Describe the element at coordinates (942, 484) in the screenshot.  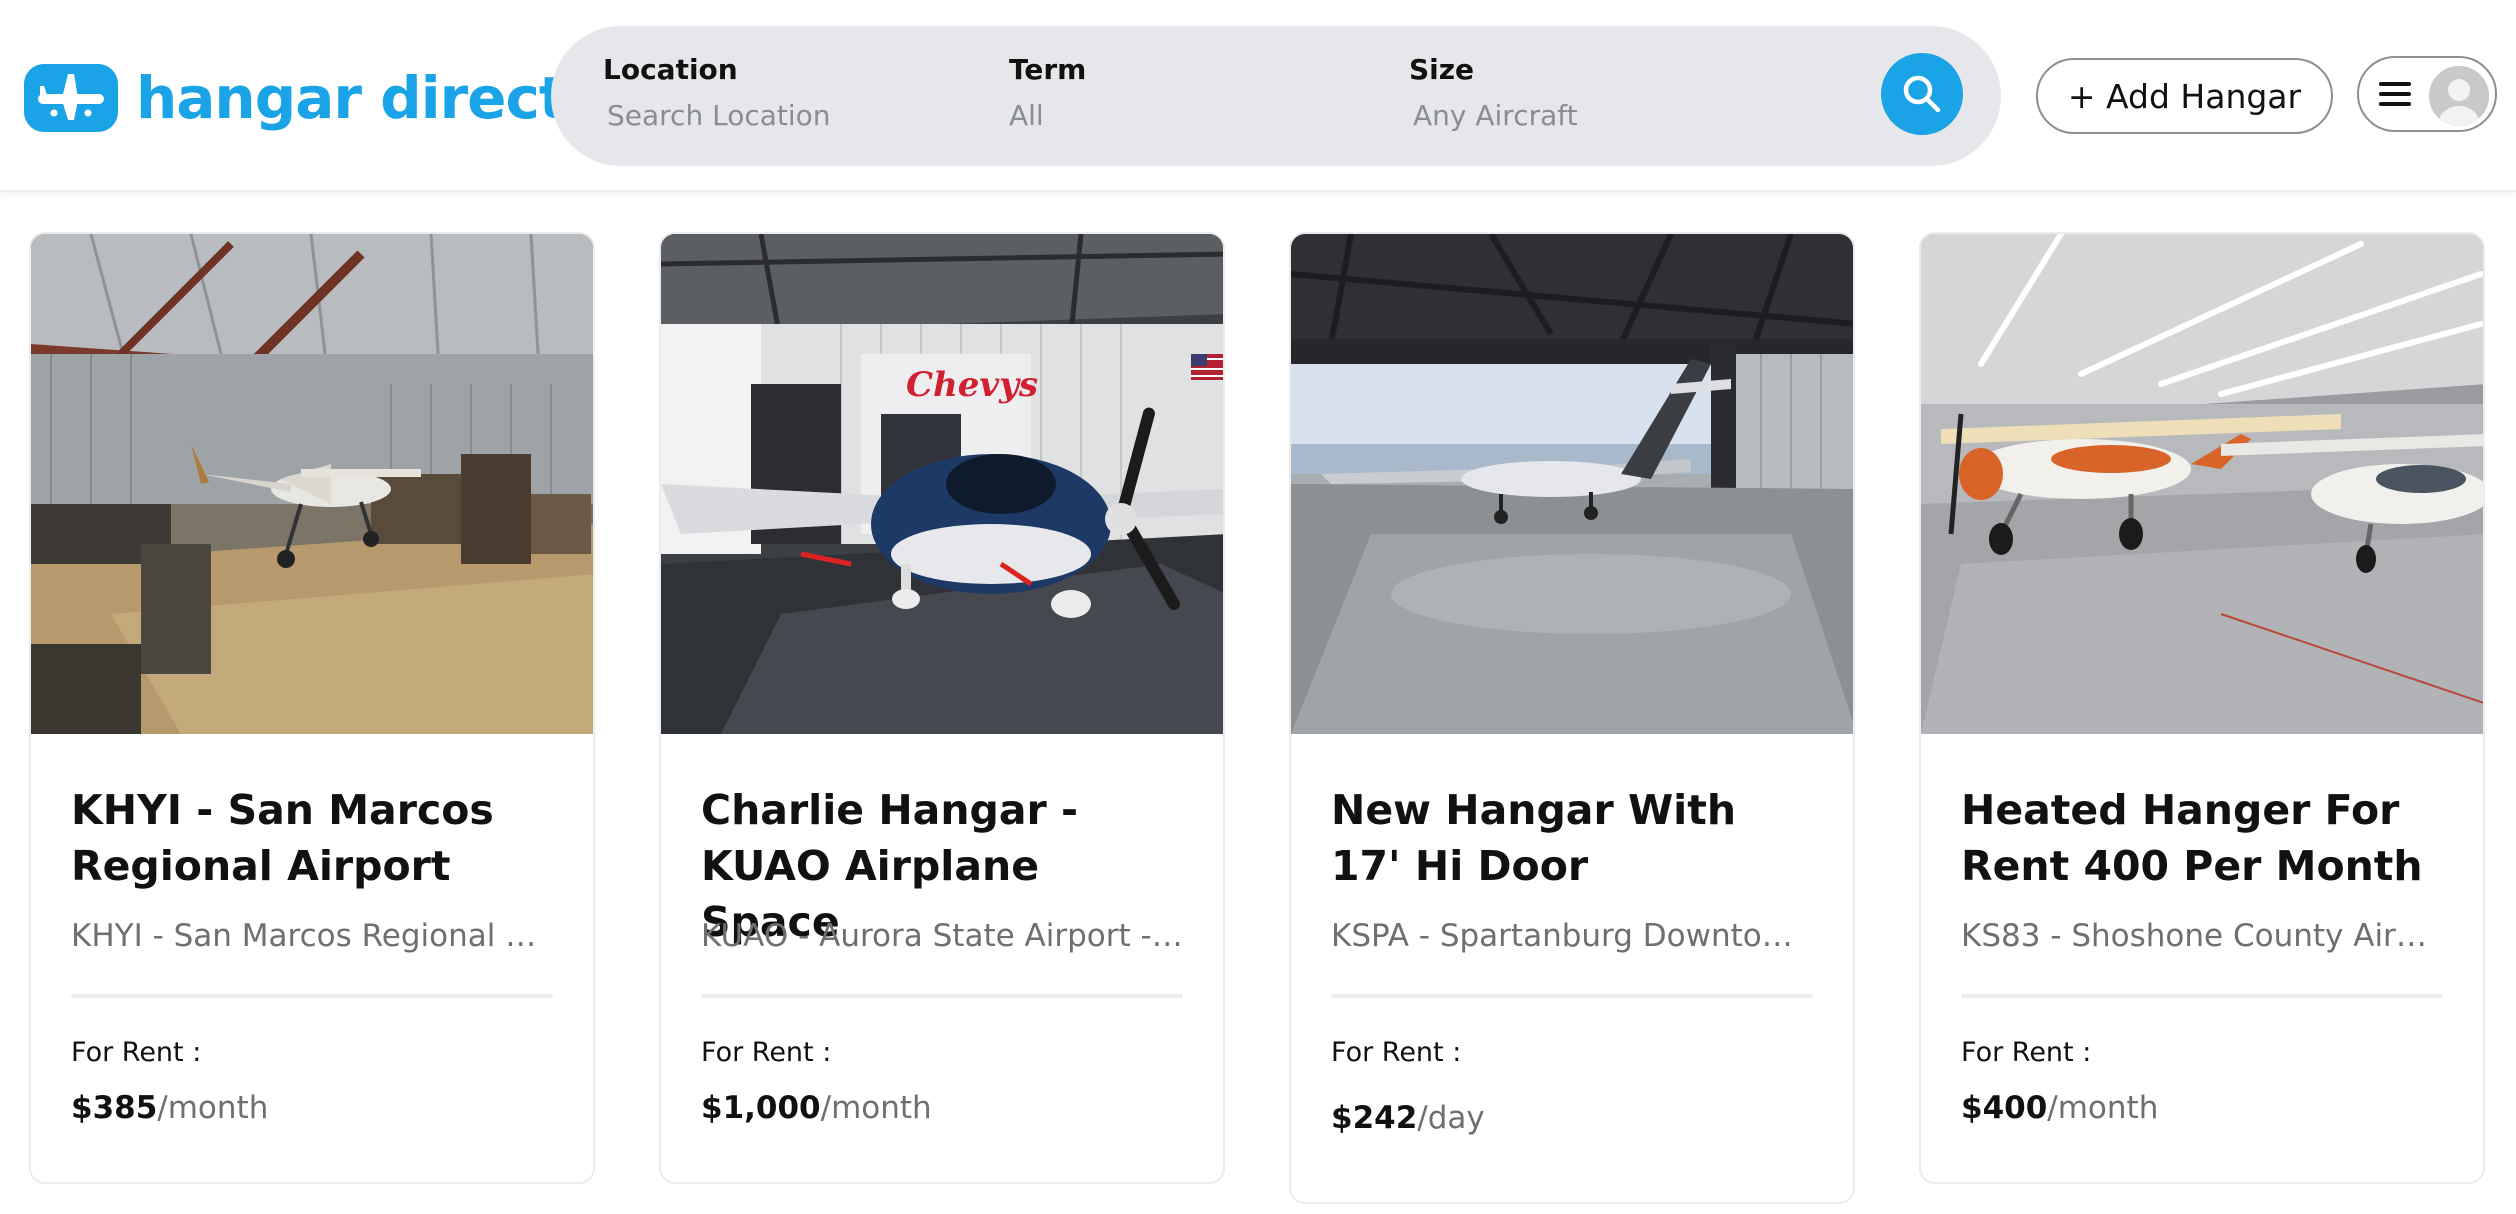
I see `listing-photo: Chevys` at that location.